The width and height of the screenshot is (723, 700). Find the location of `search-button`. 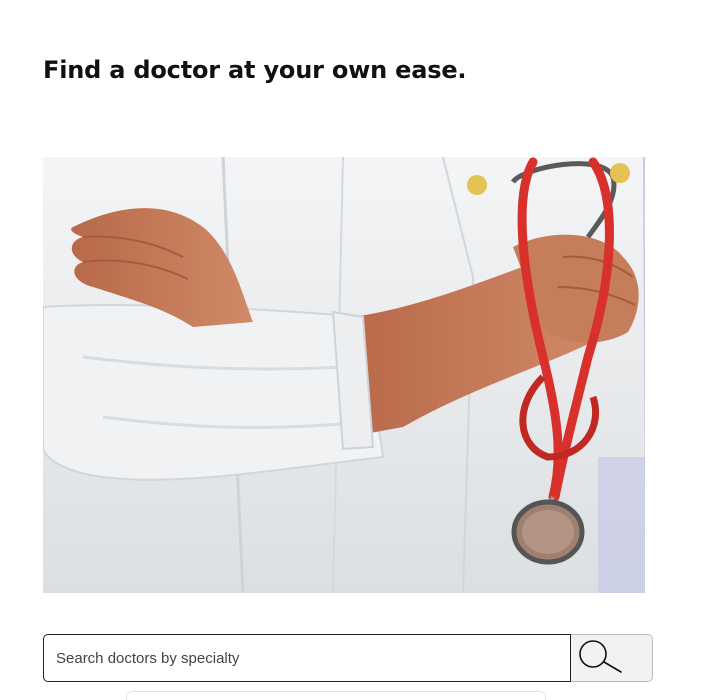

search-button is located at coordinates (612, 658).